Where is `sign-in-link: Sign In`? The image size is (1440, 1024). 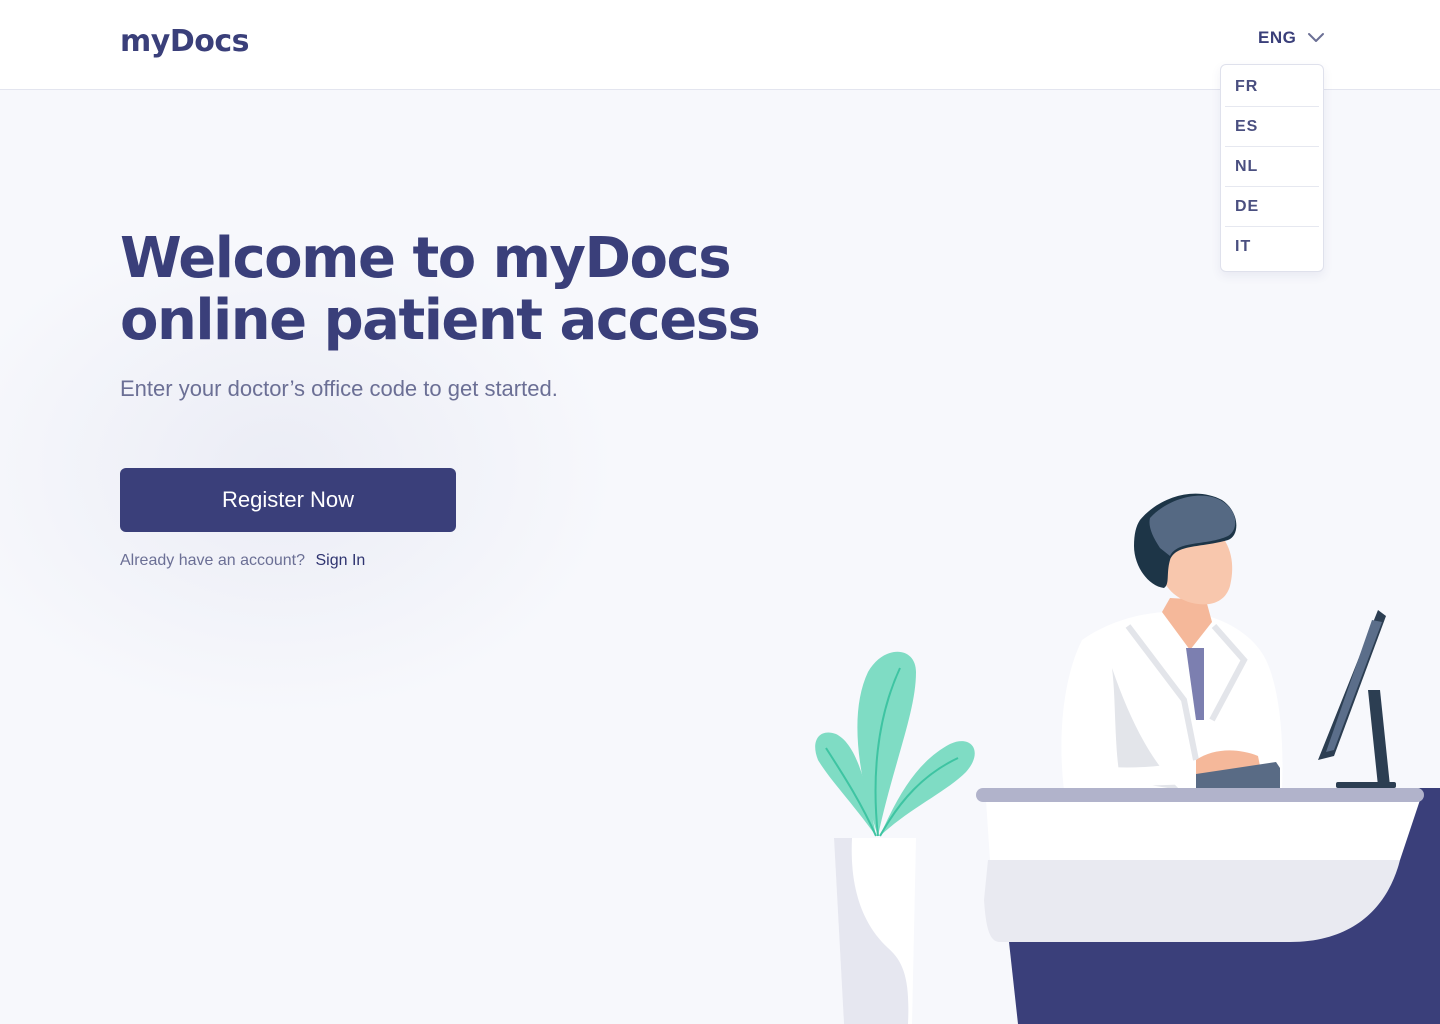
sign-in-link: Sign In is located at coordinates (340, 560).